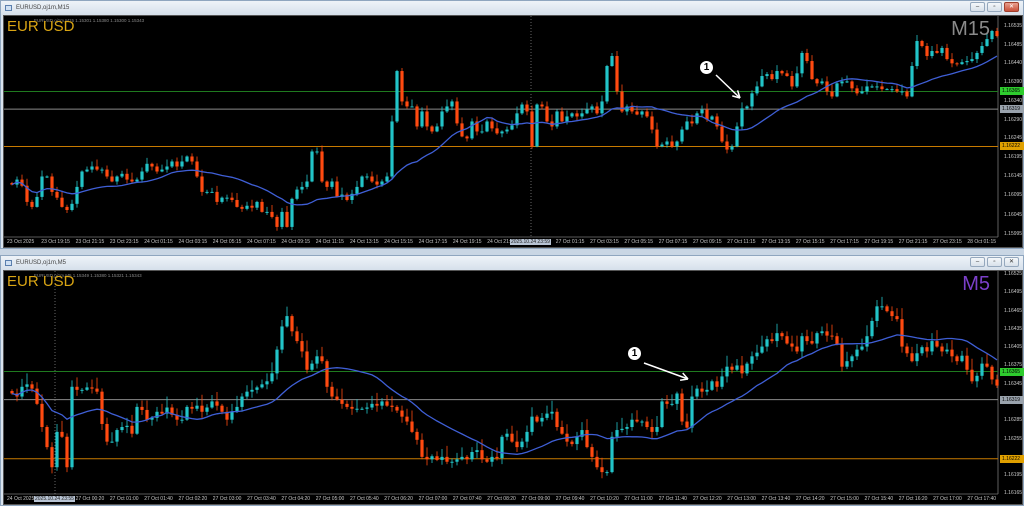 The image size is (1024, 506). I want to click on time-tick-label: 24 Oct 09:15, so click(296, 242).